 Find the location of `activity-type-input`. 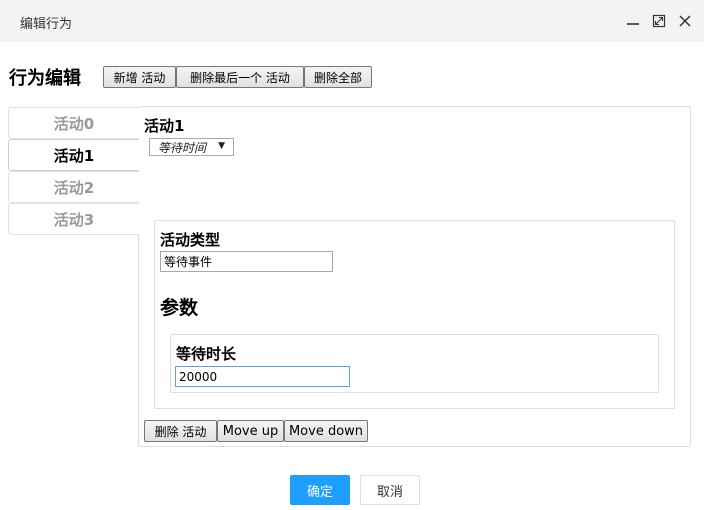

activity-type-input is located at coordinates (246, 261).